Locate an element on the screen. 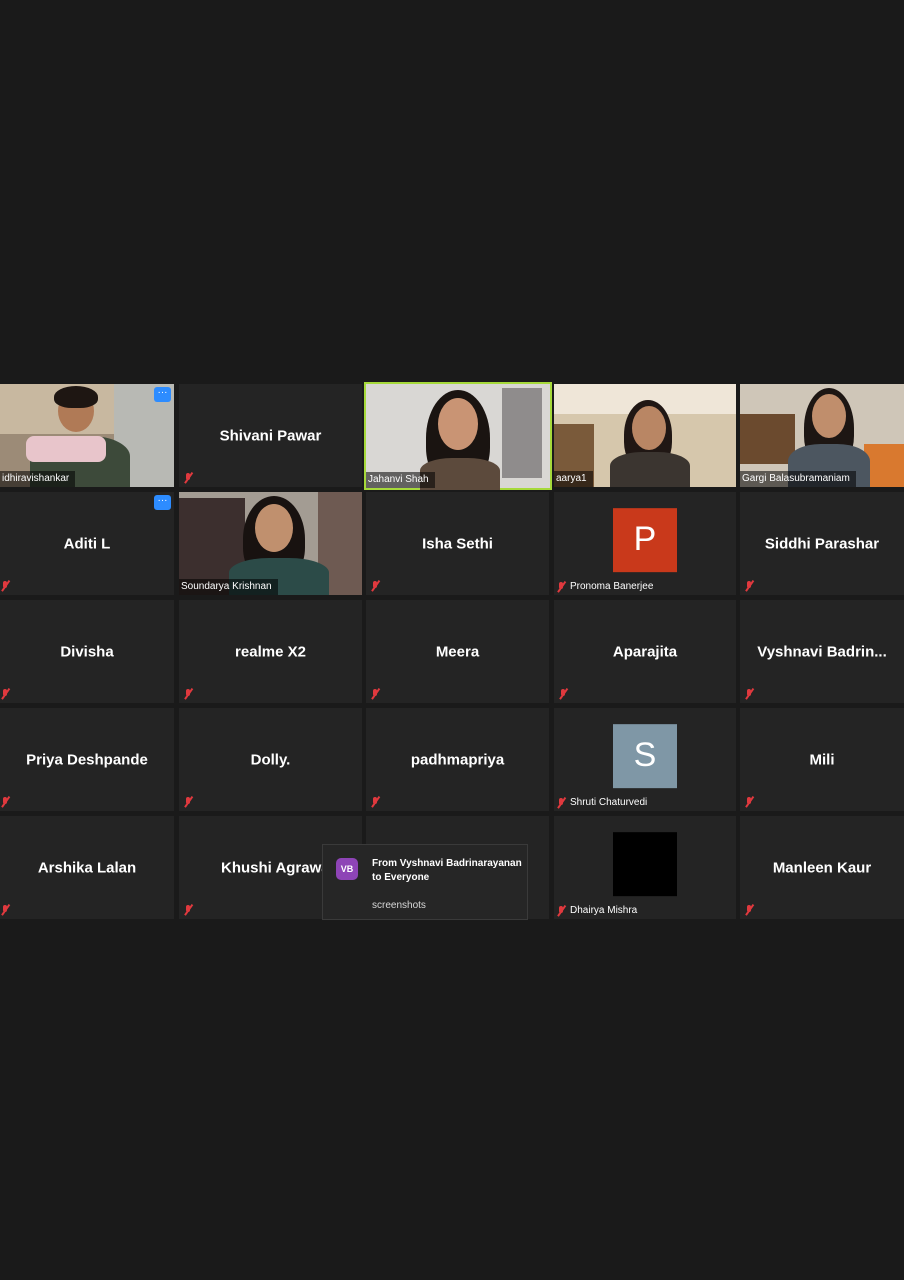 The image size is (904, 1280). participant-name: Shruti Chaturvedi is located at coordinates (609, 802).